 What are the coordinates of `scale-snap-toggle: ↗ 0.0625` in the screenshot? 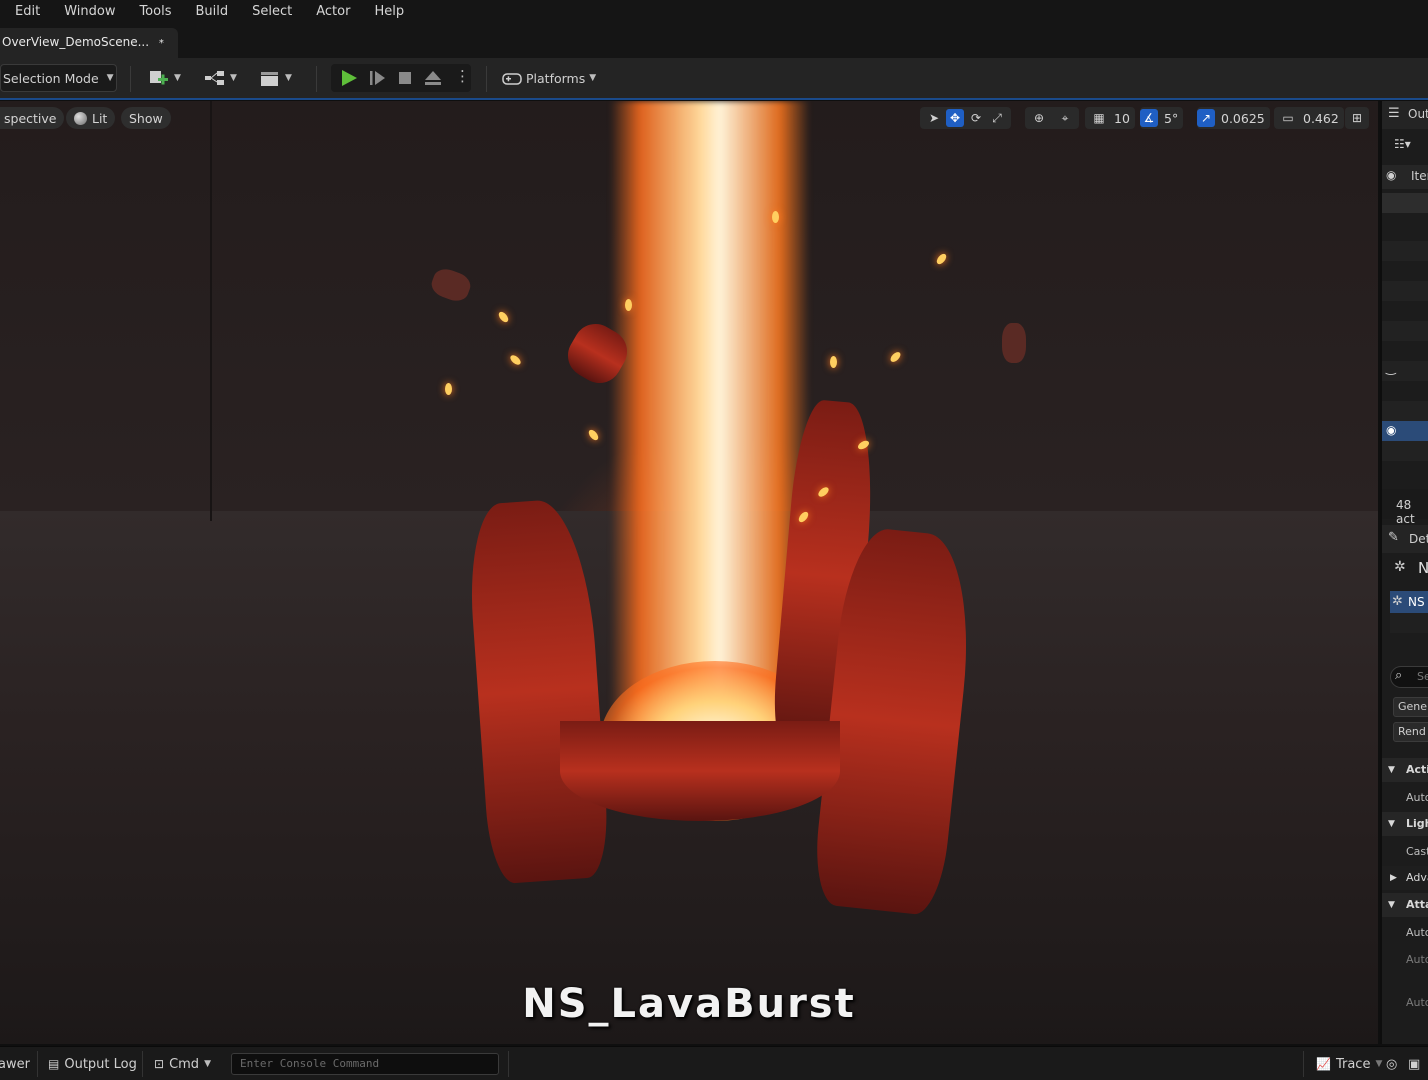 It's located at (1233, 118).